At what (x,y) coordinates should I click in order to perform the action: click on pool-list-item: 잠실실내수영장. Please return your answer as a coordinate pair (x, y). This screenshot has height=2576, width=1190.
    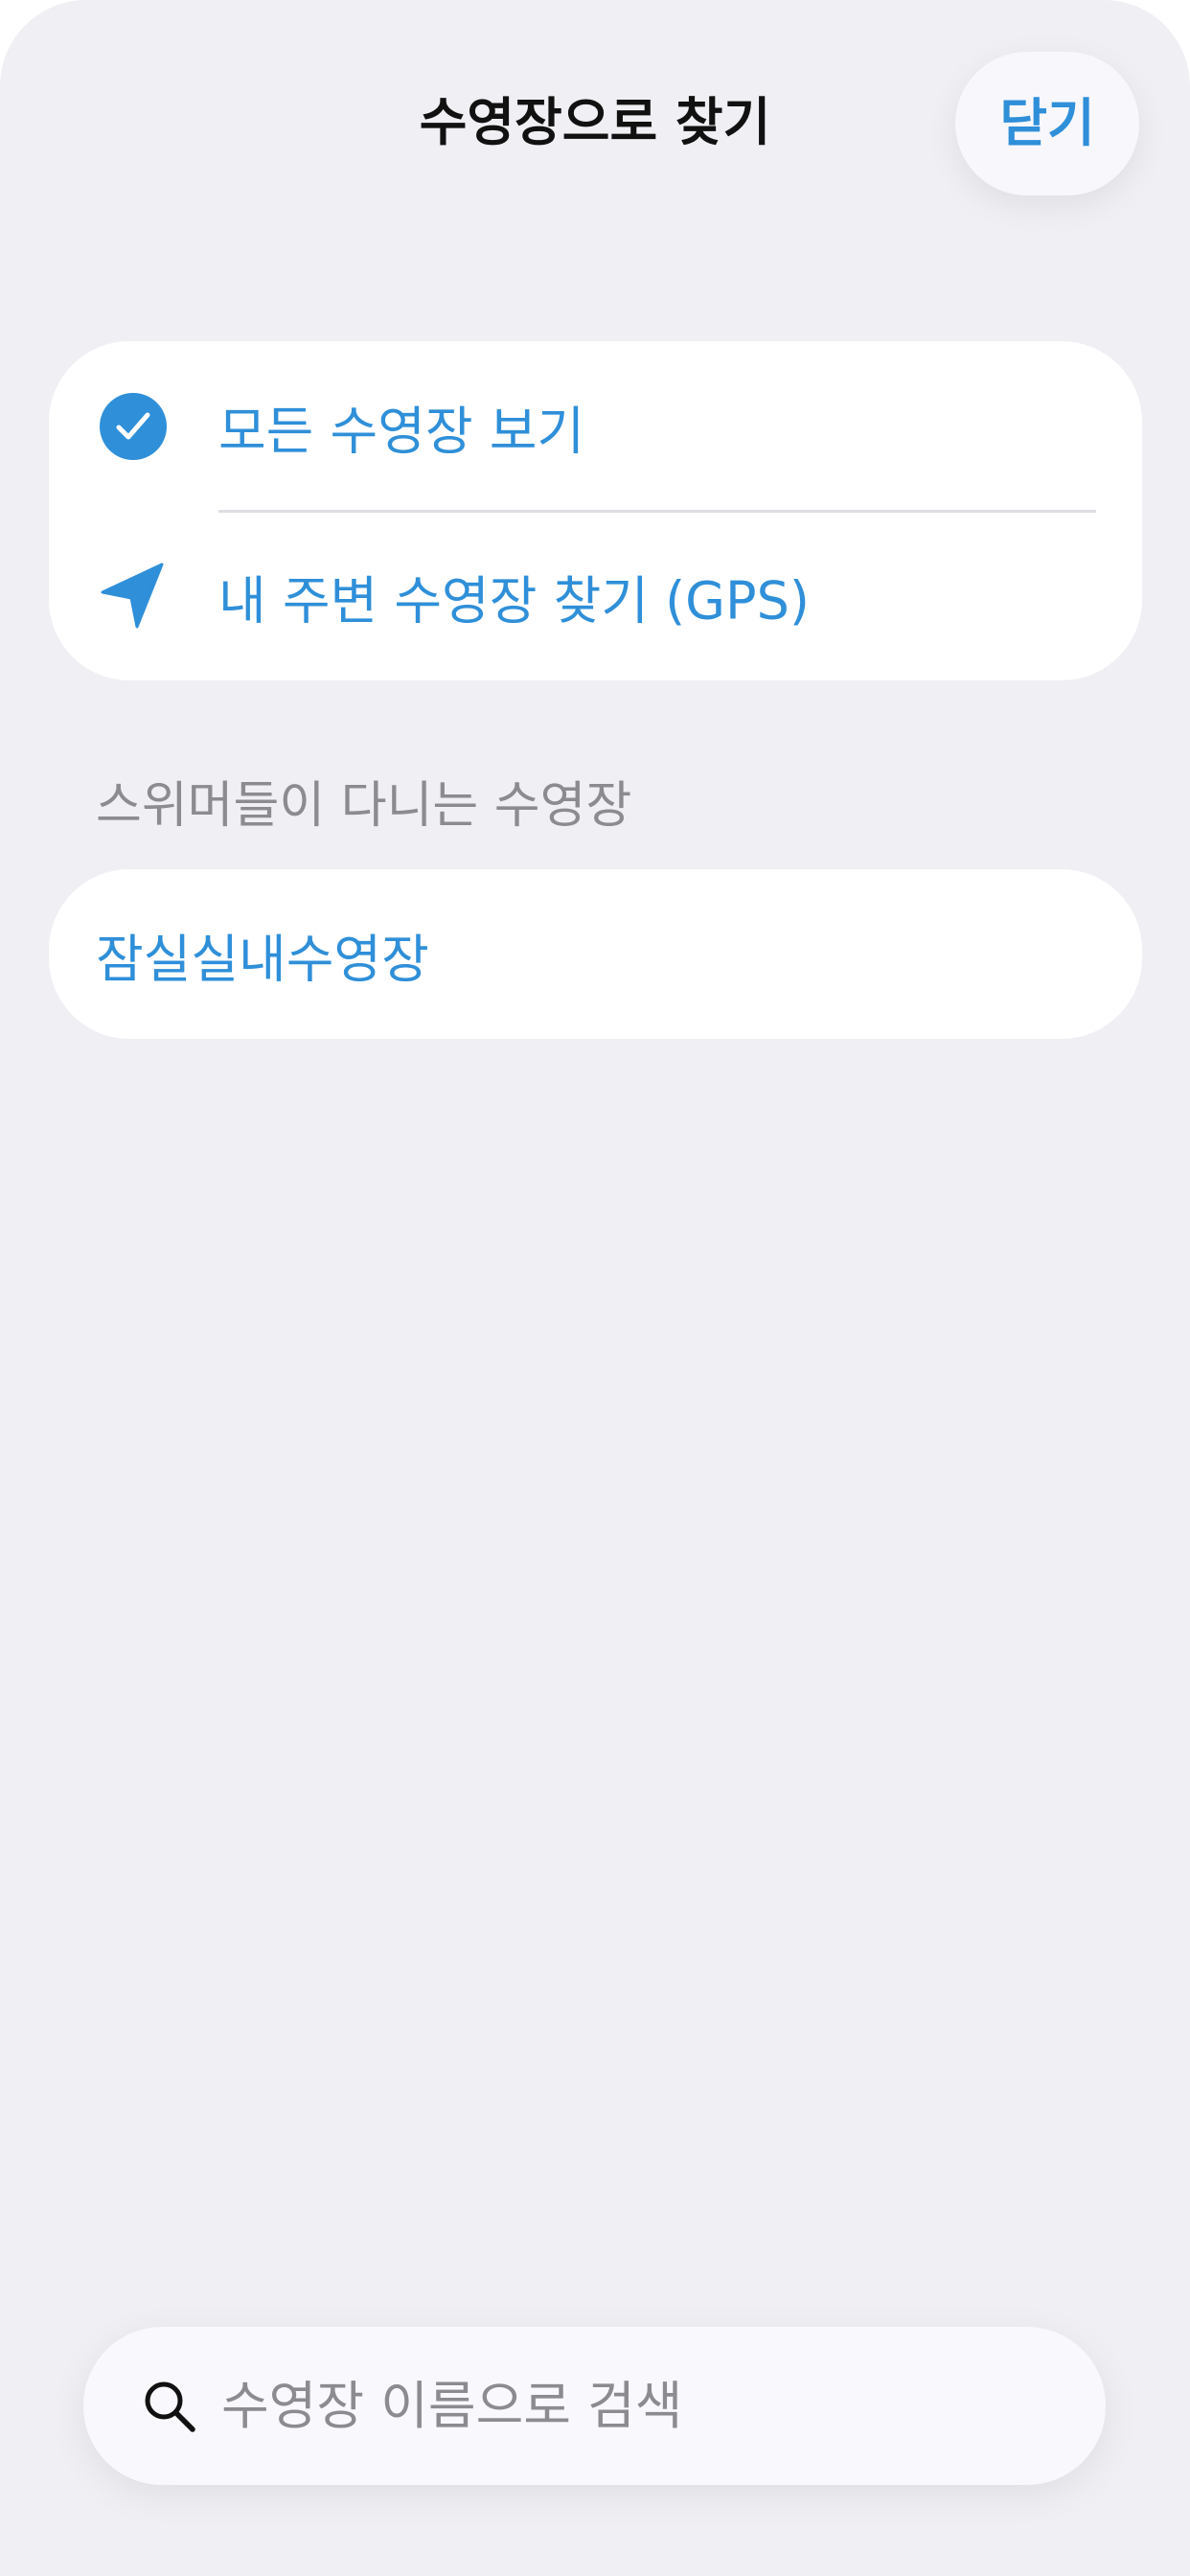
    Looking at the image, I should click on (595, 954).